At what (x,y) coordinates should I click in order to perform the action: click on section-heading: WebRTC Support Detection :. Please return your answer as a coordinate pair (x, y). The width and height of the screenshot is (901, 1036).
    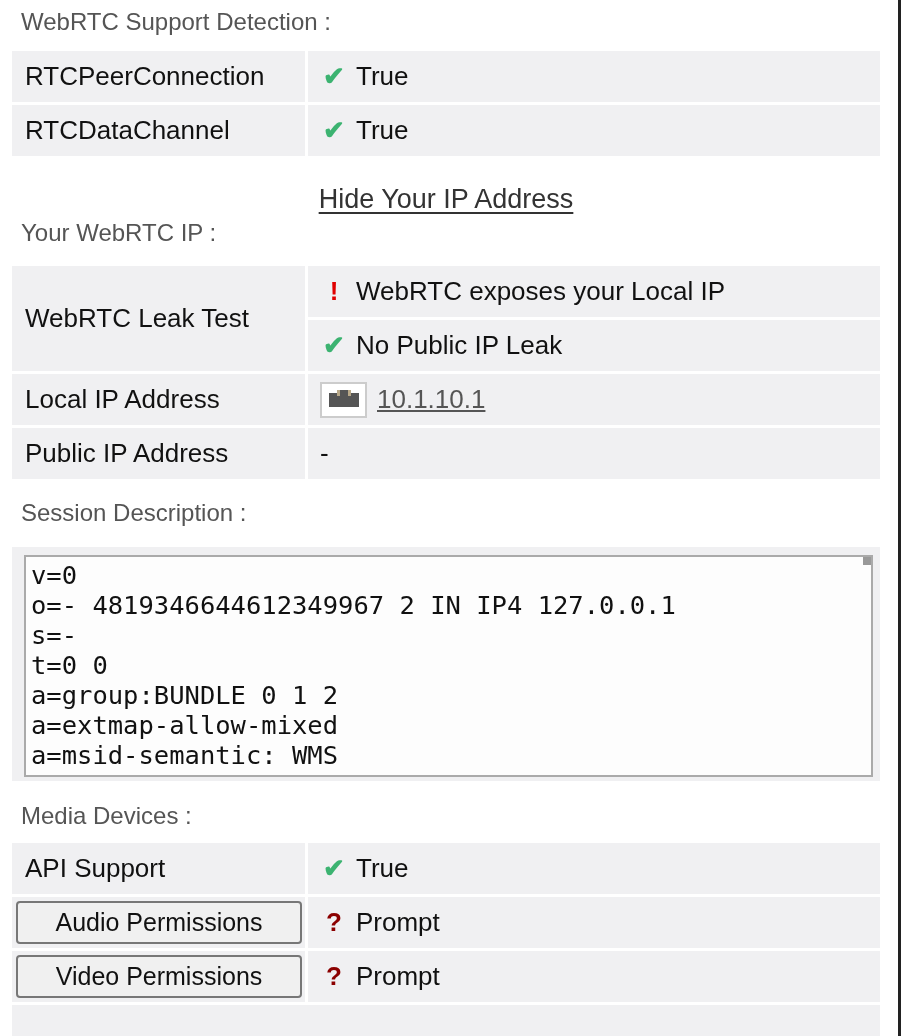
    Looking at the image, I should click on (176, 22).